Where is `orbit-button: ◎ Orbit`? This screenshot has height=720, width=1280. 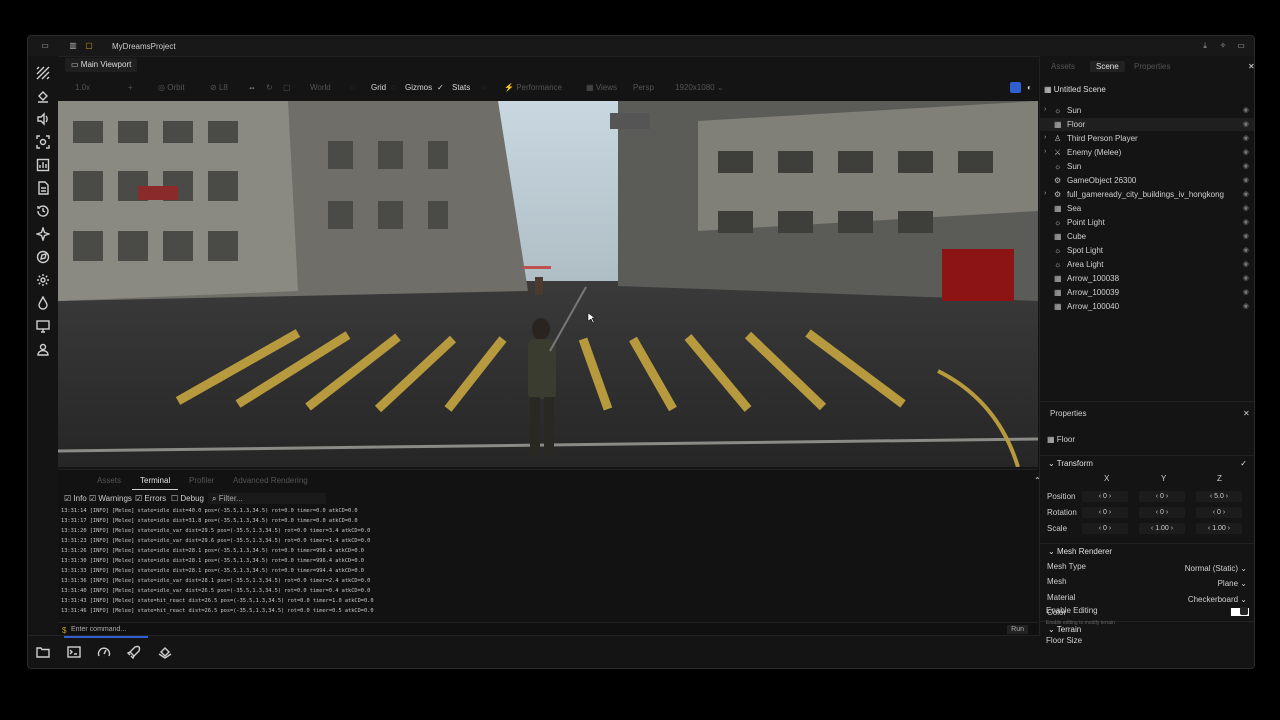 orbit-button: ◎ Orbit is located at coordinates (171, 87).